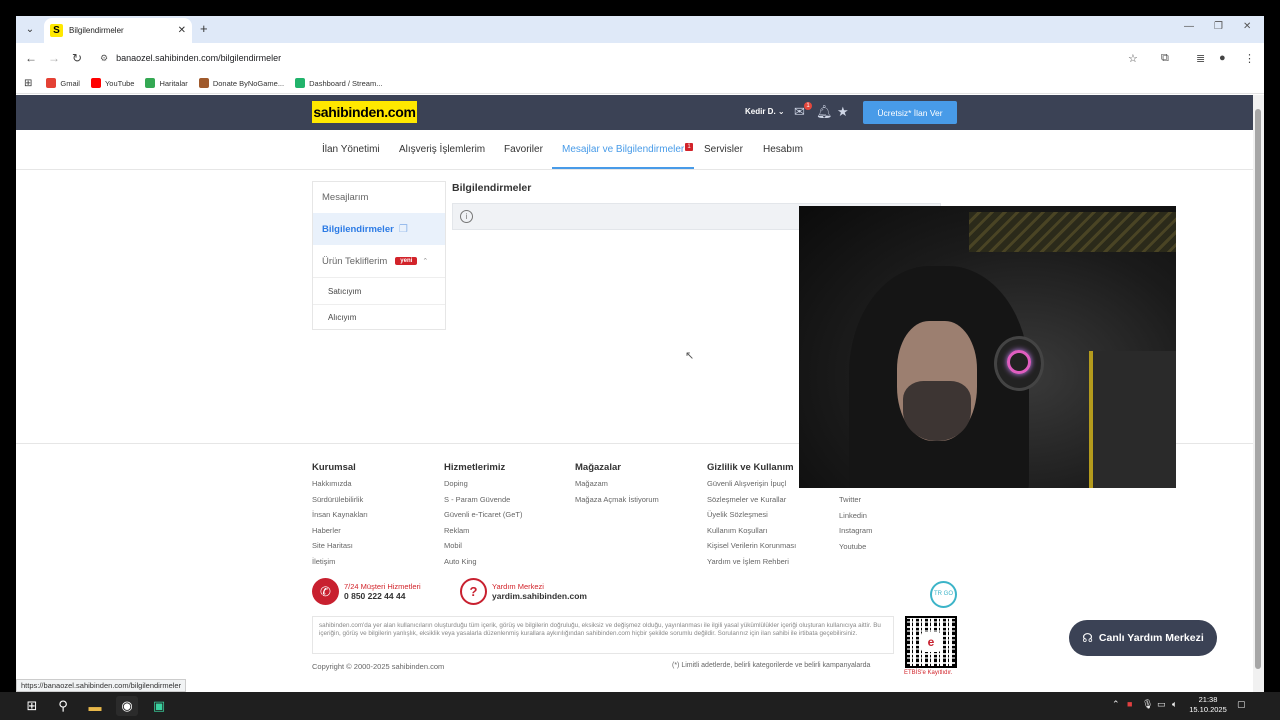 Image resolution: width=1280 pixels, height=720 pixels. I want to click on sidebar-item-buyer: Alıcıyım, so click(379, 317).